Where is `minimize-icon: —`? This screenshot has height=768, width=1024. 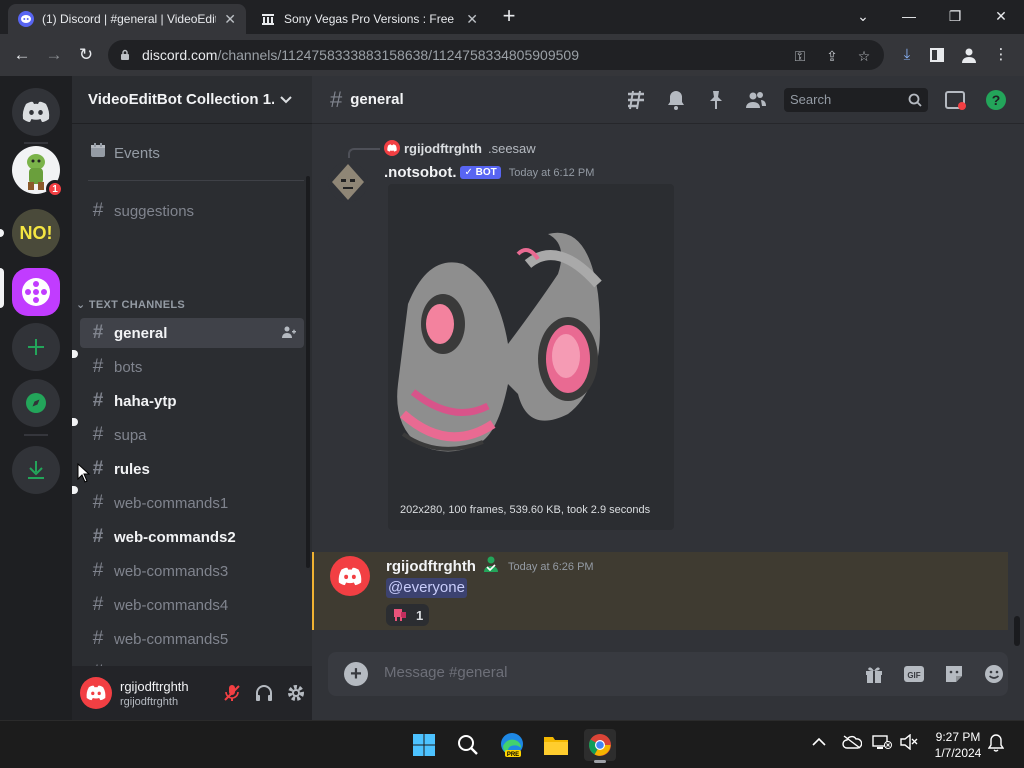 minimize-icon: — is located at coordinates (909, 16).